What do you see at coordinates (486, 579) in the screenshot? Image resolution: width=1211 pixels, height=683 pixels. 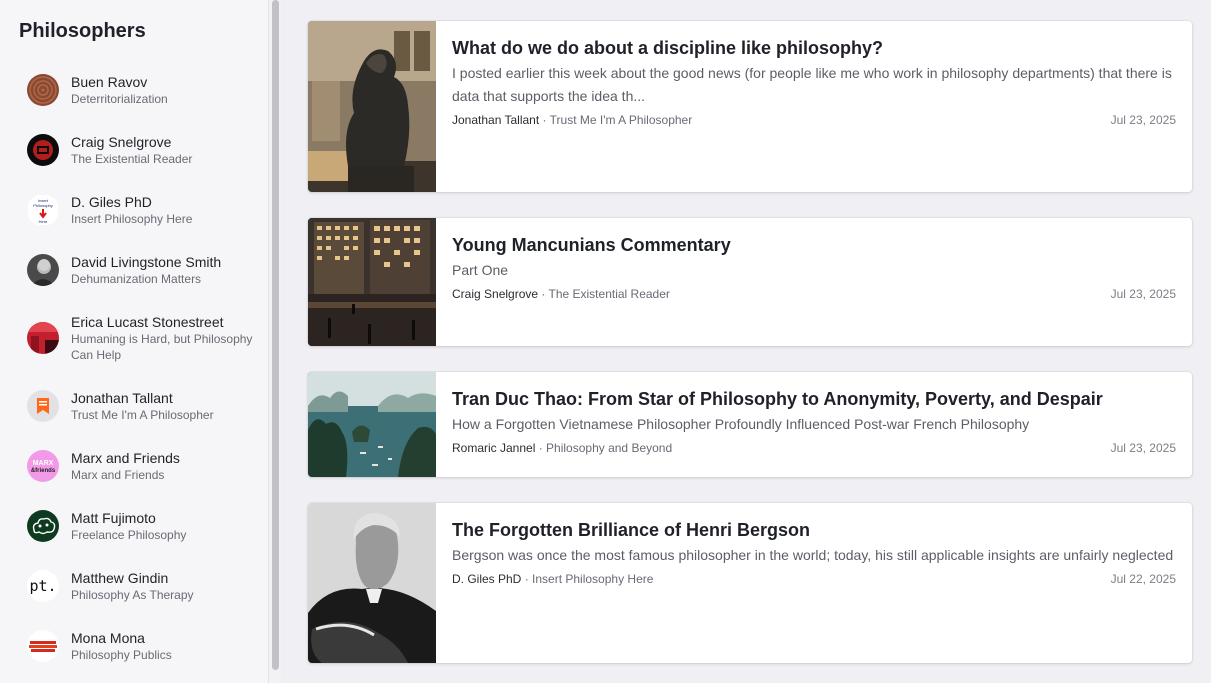 I see `post-author: D. Giles PhD` at bounding box center [486, 579].